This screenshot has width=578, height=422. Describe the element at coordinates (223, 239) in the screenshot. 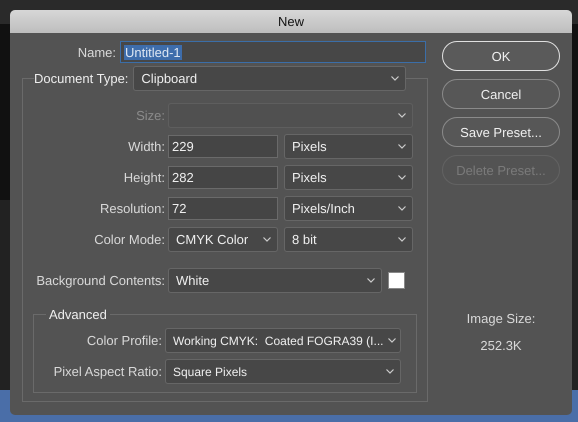

I see `dropdown: CMYK Color` at that location.